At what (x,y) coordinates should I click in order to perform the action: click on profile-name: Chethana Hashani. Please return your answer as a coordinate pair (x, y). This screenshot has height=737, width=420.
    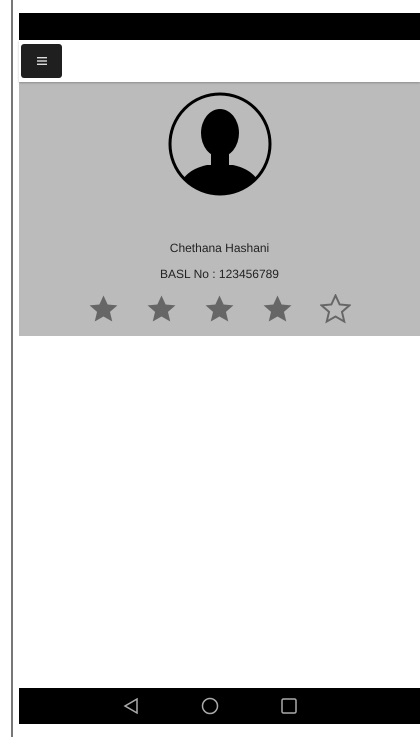
    Looking at the image, I should click on (220, 248).